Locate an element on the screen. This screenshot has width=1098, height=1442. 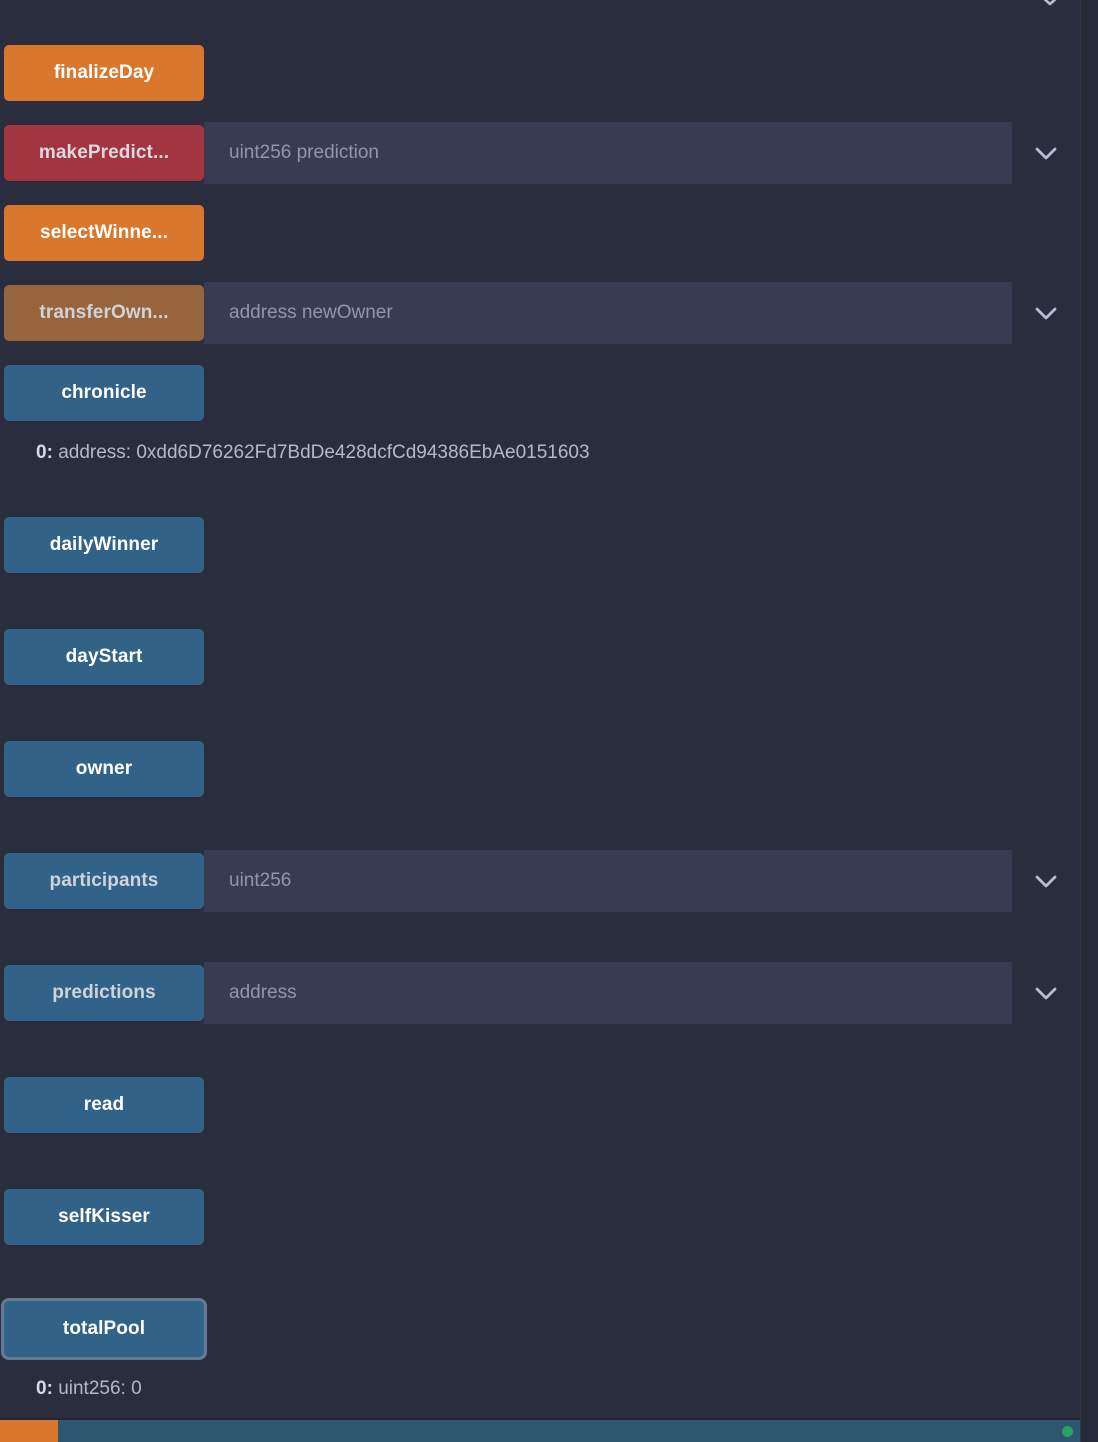
function-row: owner is located at coordinates (540, 769).